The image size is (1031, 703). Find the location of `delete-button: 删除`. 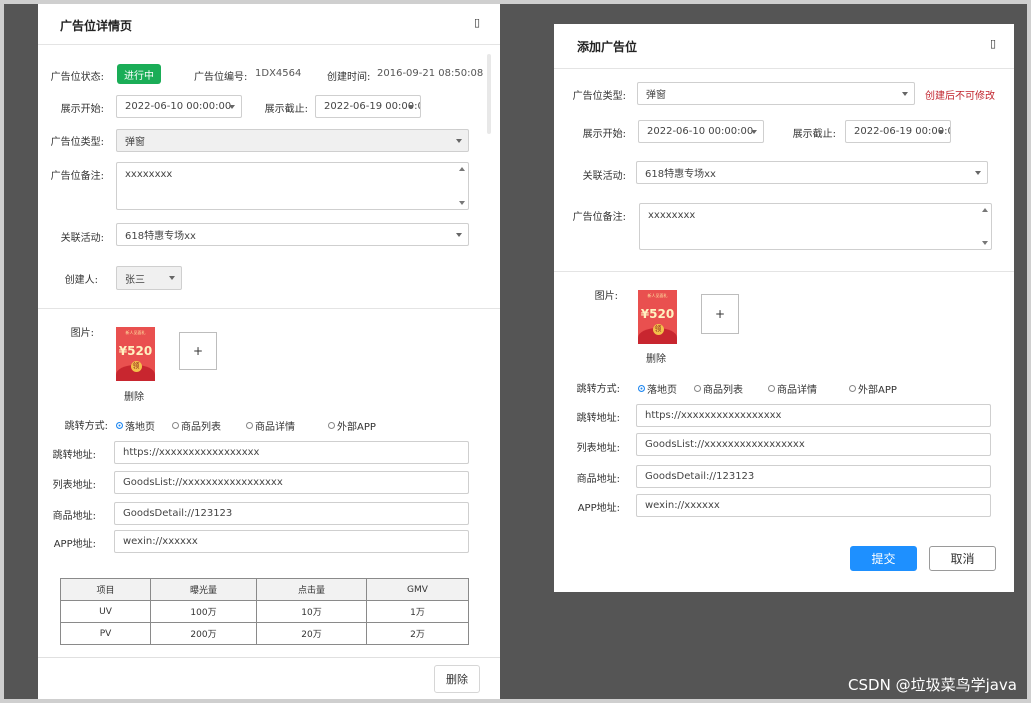

delete-button: 删除 is located at coordinates (457, 679).